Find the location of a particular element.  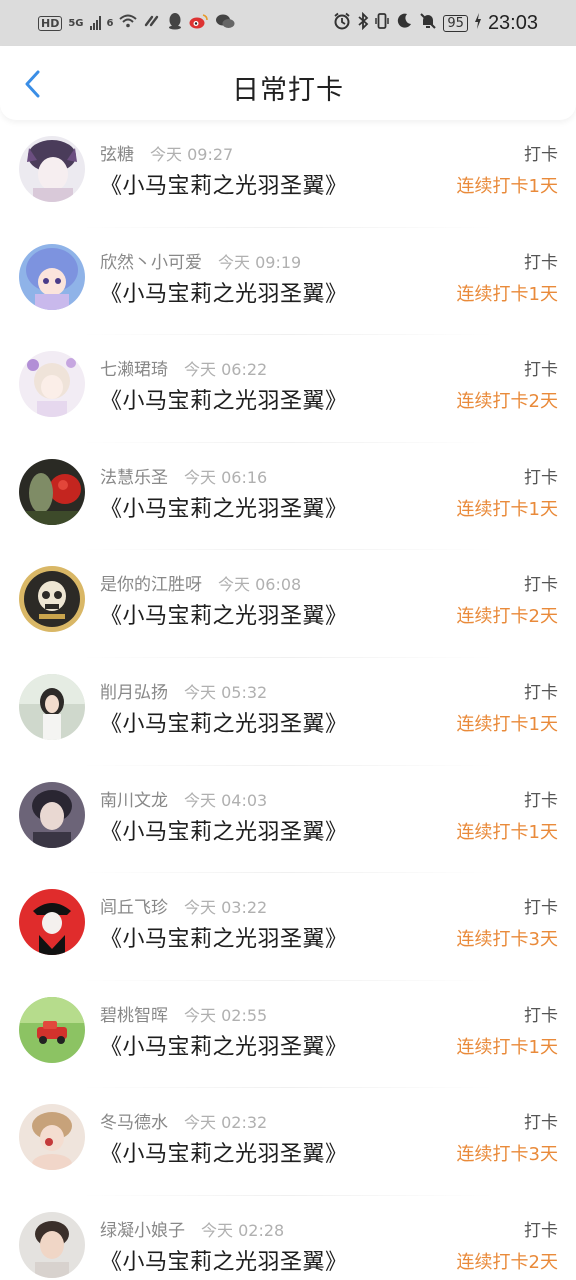

list-item: 是你的江胜呀 今天 06:08 《小马宝莉之光羽圣翼》 打卡 连续打卡2天 is located at coordinates (288, 604).